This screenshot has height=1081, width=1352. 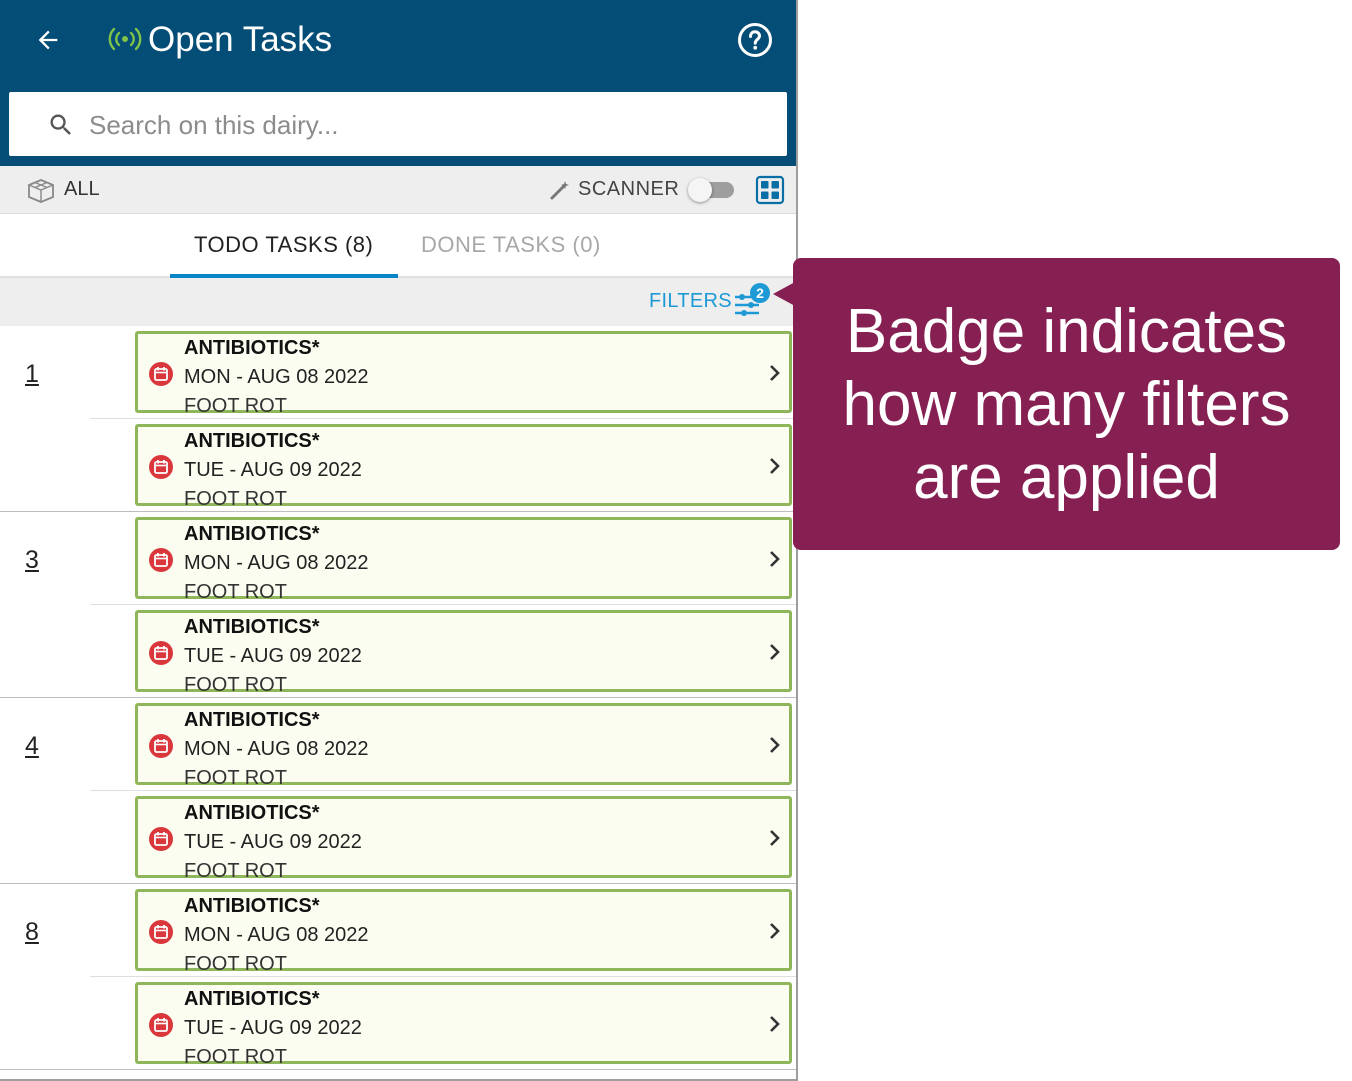 What do you see at coordinates (32, 746) in the screenshot?
I see `animal-id-link: 4` at bounding box center [32, 746].